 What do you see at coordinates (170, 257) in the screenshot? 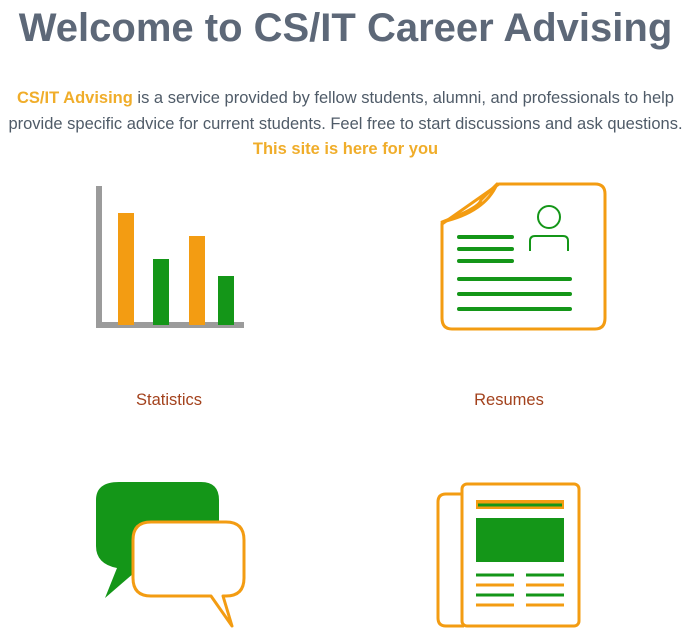
I see `bar-chart-icon` at bounding box center [170, 257].